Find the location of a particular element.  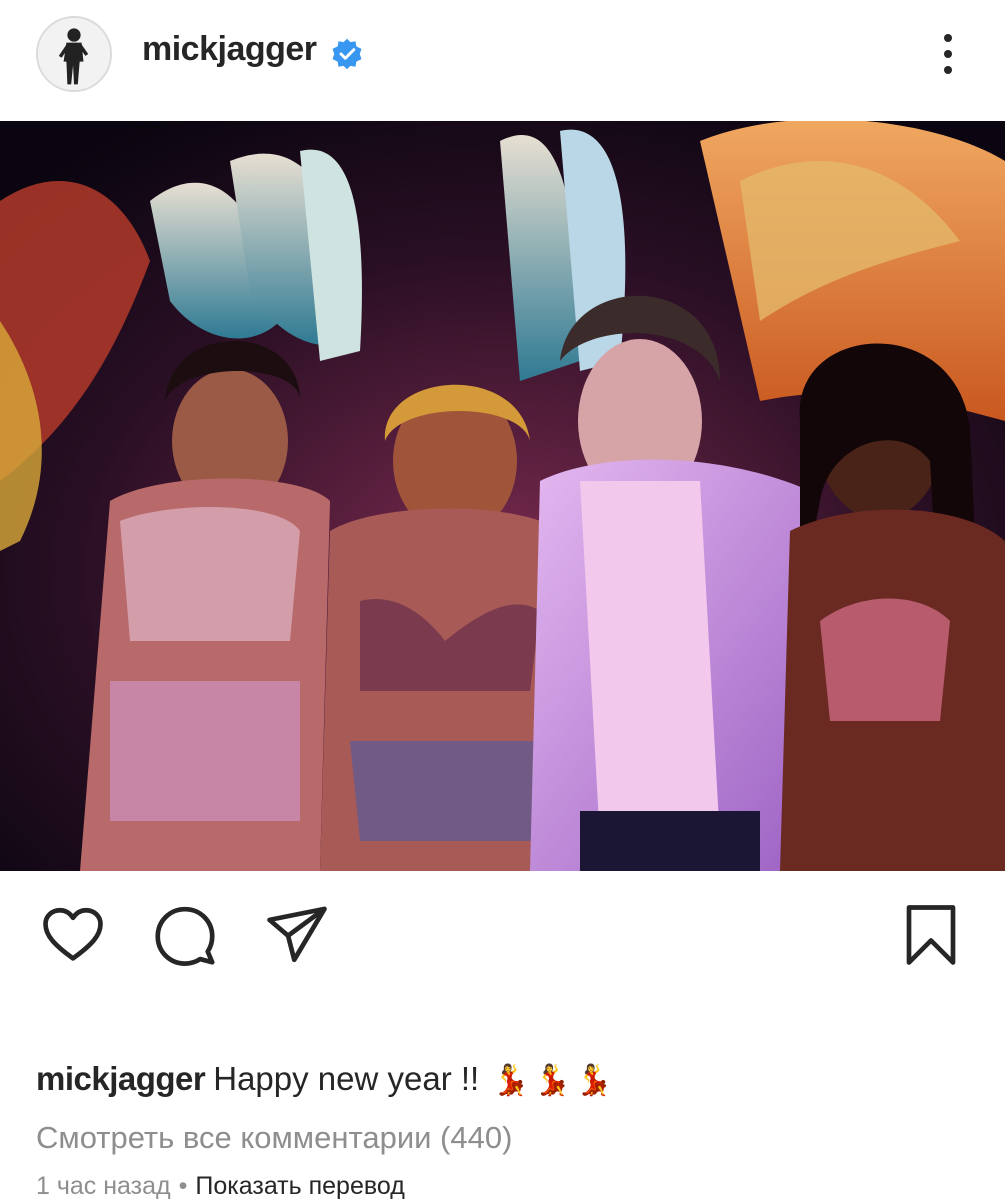

show-translation-link: Показать перевод is located at coordinates (299, 1186).